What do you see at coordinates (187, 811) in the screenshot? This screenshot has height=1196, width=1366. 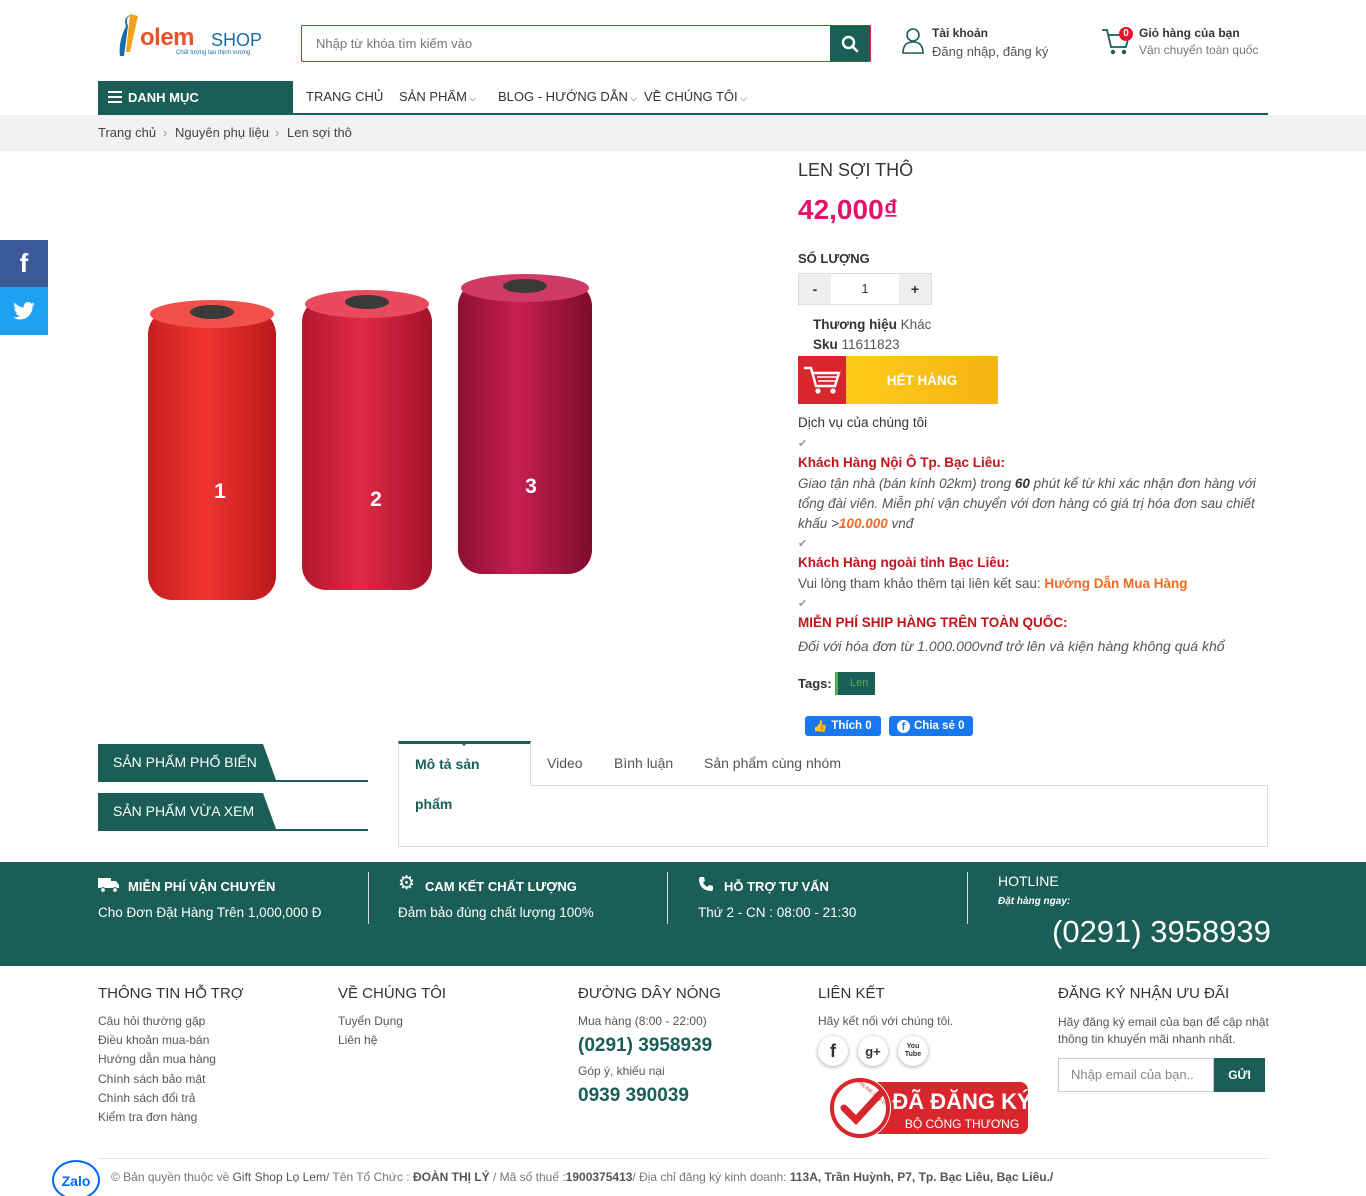 I see `recent-products-heading: SẢN PHẨM VỪA XEM` at bounding box center [187, 811].